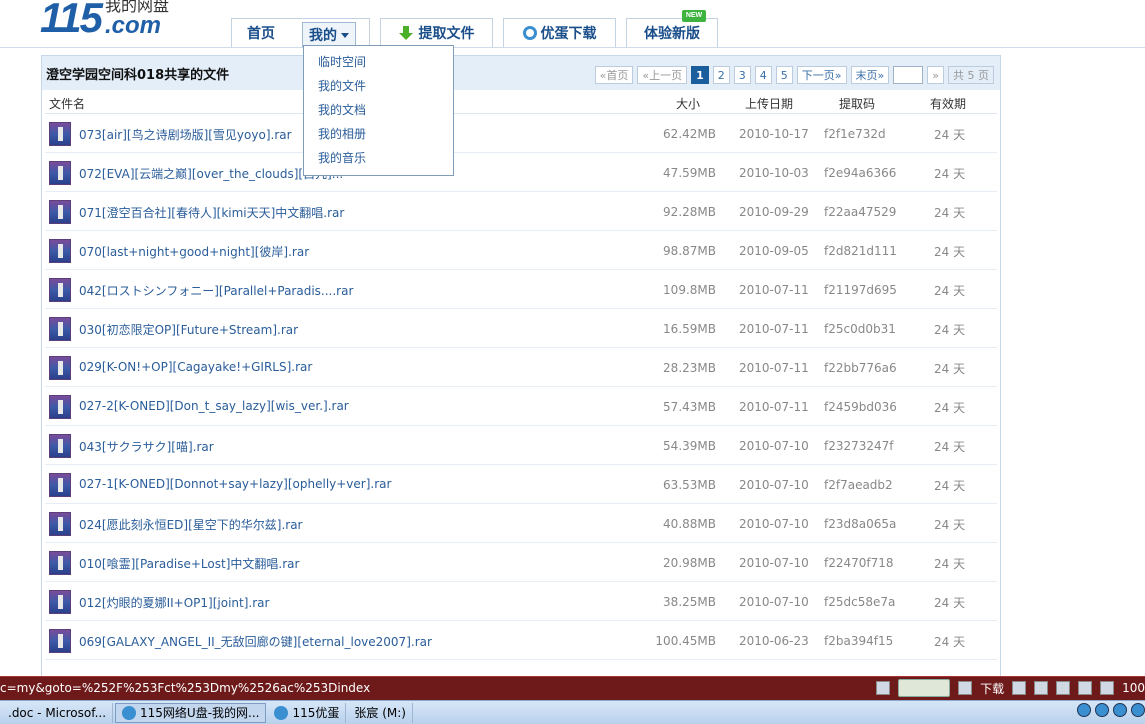 This screenshot has width=1145, height=724. Describe the element at coordinates (1133, 688) in the screenshot. I see `status-zoom: 100` at that location.